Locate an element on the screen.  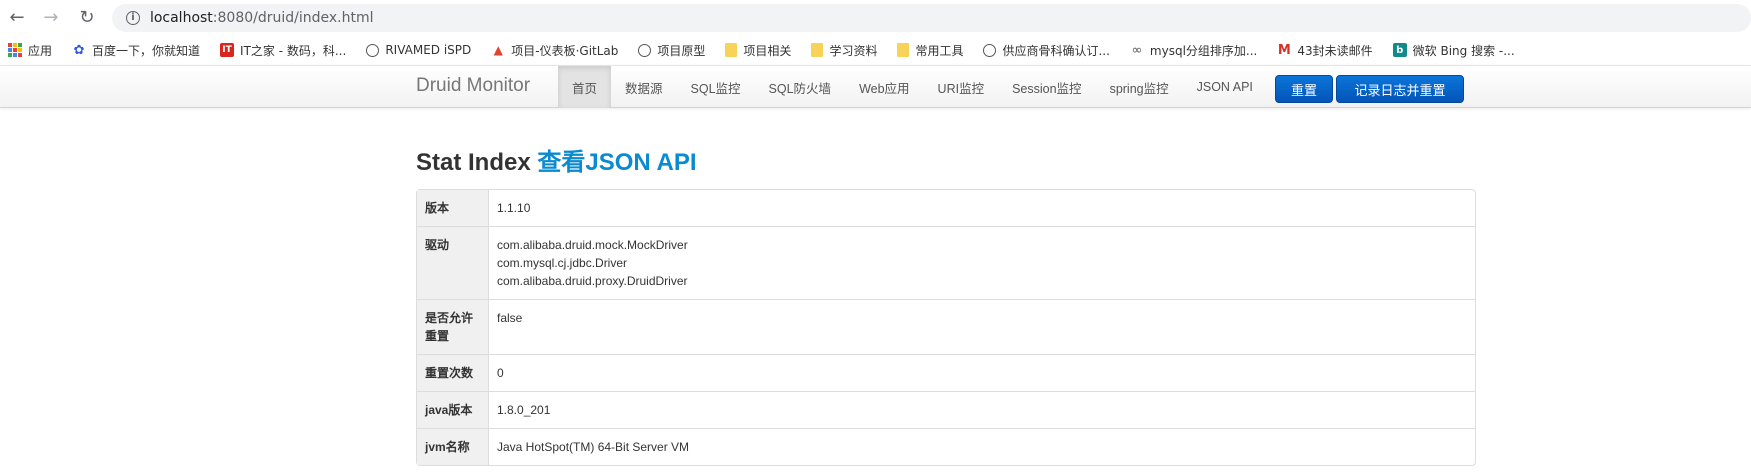
stat-key: 版本 is located at coordinates (453, 208).